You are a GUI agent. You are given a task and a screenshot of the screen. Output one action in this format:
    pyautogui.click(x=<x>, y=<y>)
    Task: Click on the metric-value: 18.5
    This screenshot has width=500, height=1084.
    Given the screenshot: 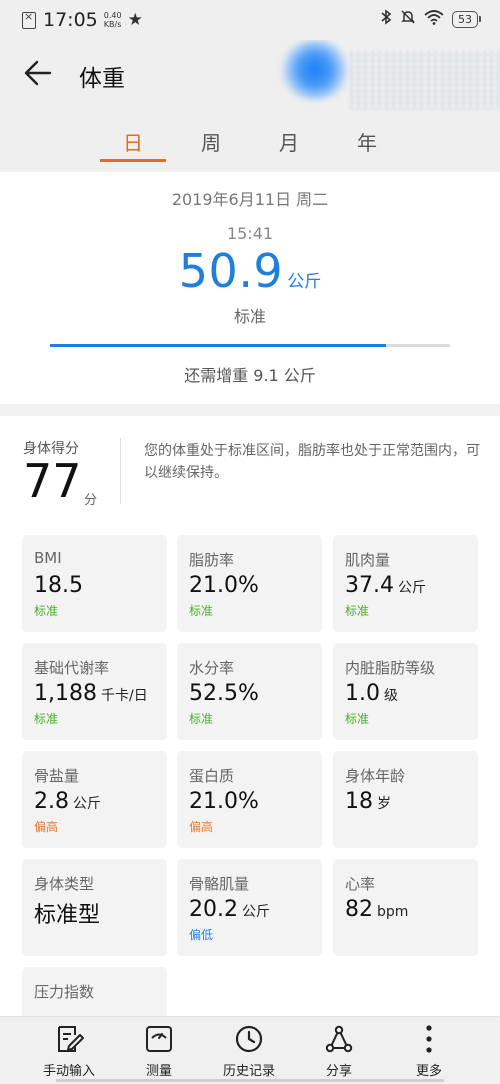 What is the action you would take?
    pyautogui.click(x=58, y=585)
    